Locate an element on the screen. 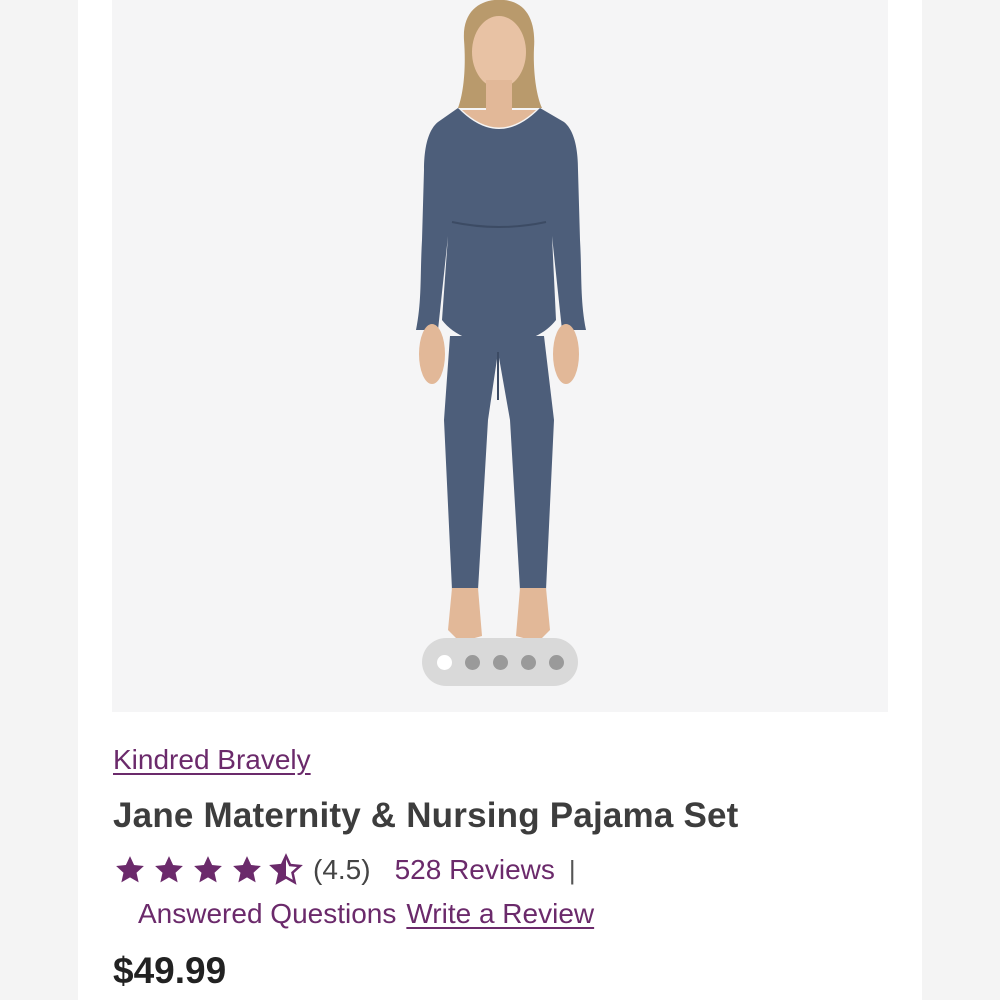 The image size is (1000, 1000). rating-value: (4.5) is located at coordinates (342, 869).